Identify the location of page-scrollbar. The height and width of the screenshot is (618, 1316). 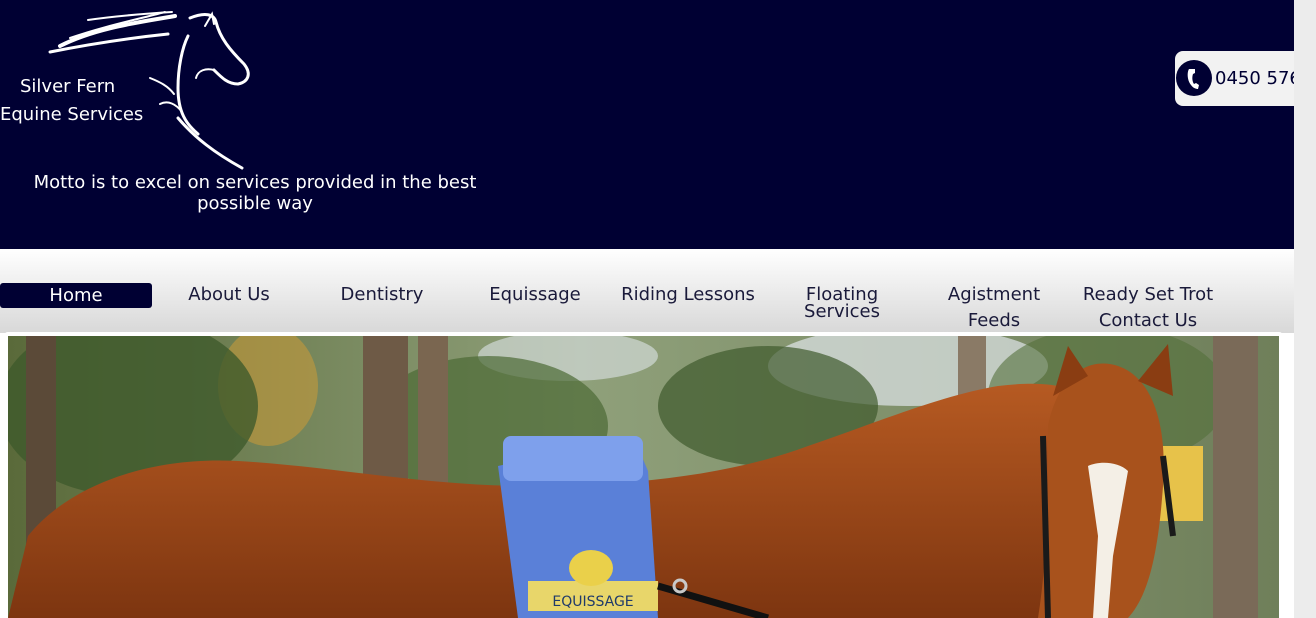
(1305, 309).